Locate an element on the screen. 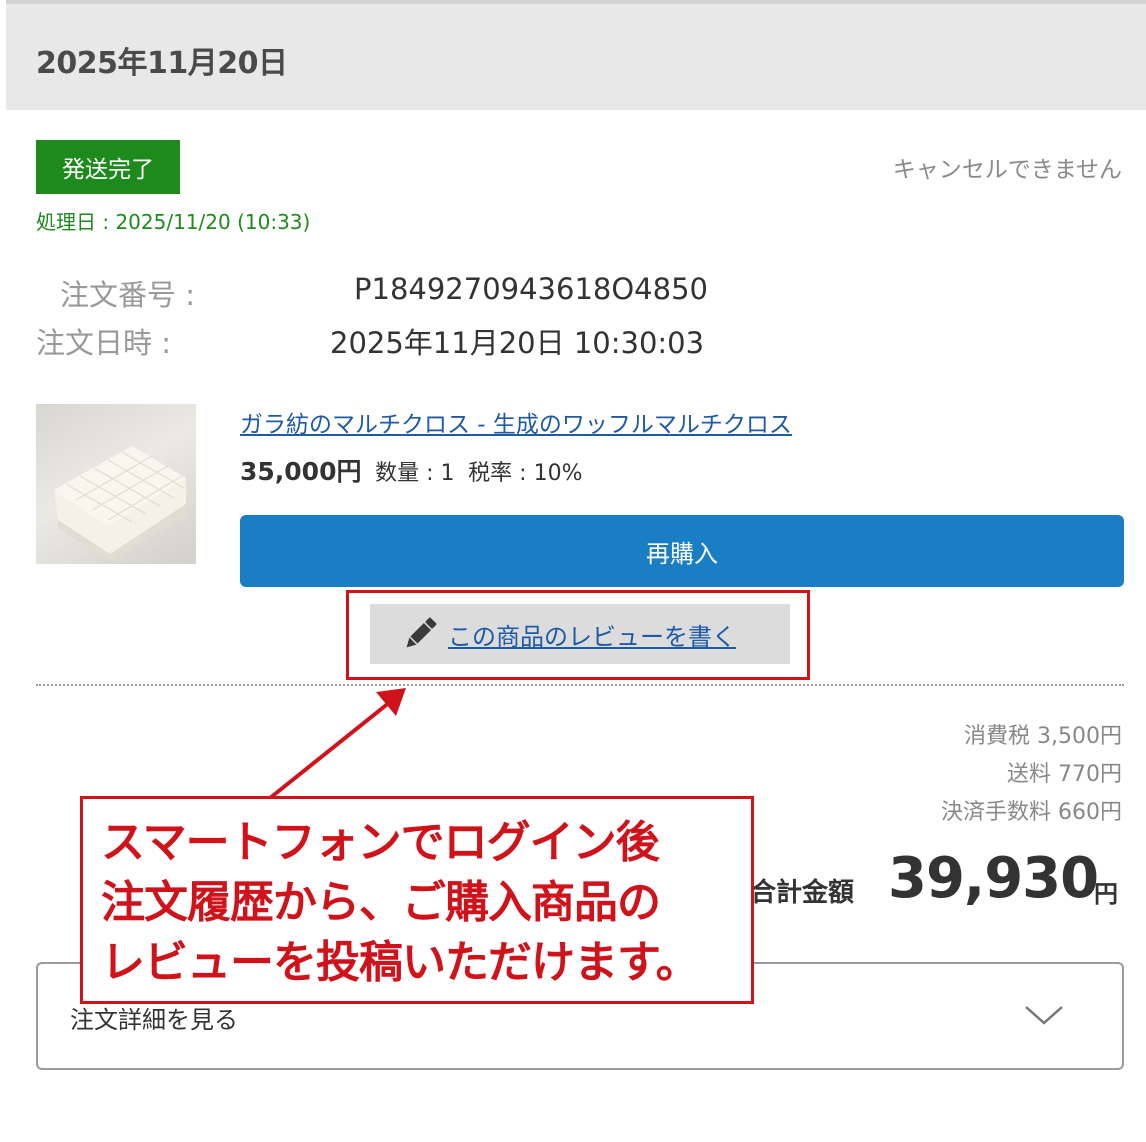  total-amount: 39,930 is located at coordinates (993, 878).